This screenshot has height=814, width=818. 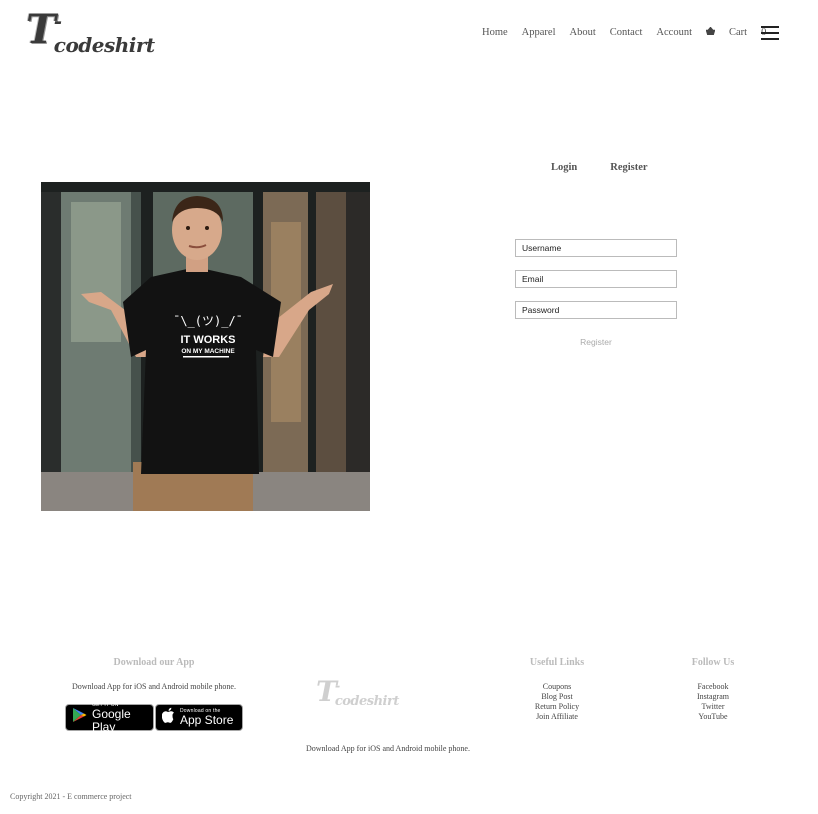 I want to click on link-facebook: Facebook, so click(x=712, y=687).